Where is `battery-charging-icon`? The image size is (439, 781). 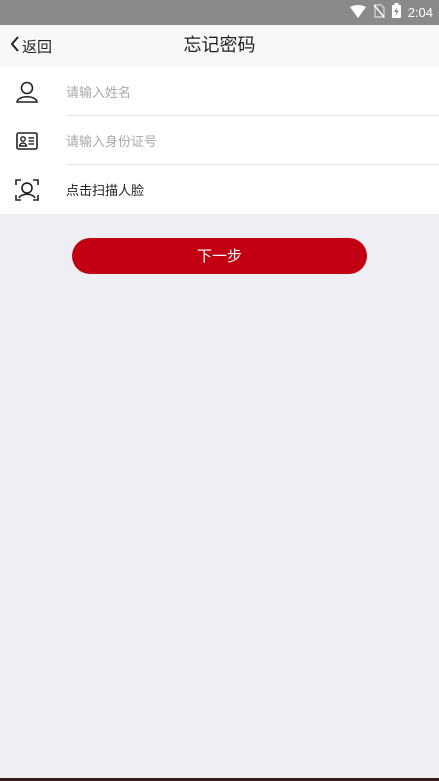 battery-charging-icon is located at coordinates (396, 12).